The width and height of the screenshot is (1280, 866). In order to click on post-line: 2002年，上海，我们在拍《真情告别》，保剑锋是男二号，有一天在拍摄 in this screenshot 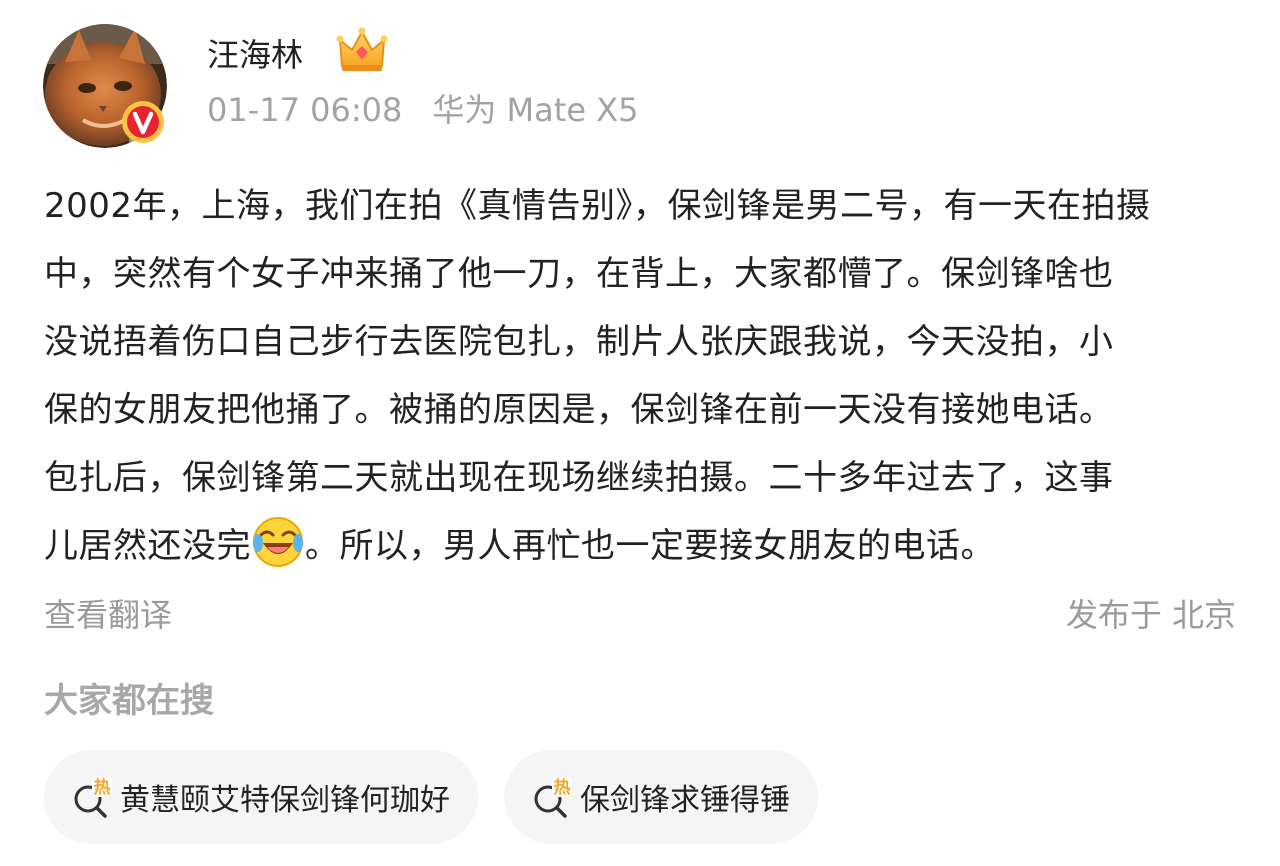, I will do `click(597, 206)`.